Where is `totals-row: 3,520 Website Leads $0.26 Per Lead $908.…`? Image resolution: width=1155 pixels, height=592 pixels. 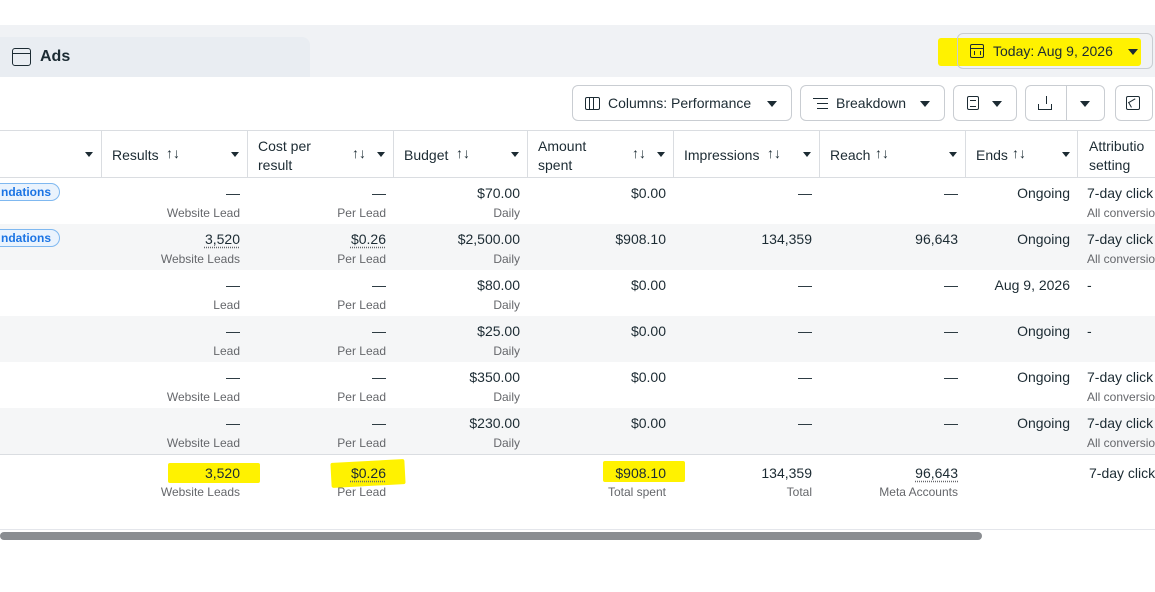
totals-row: 3,520 Website Leads $0.26 Per Lead $908.… is located at coordinates (577, 492).